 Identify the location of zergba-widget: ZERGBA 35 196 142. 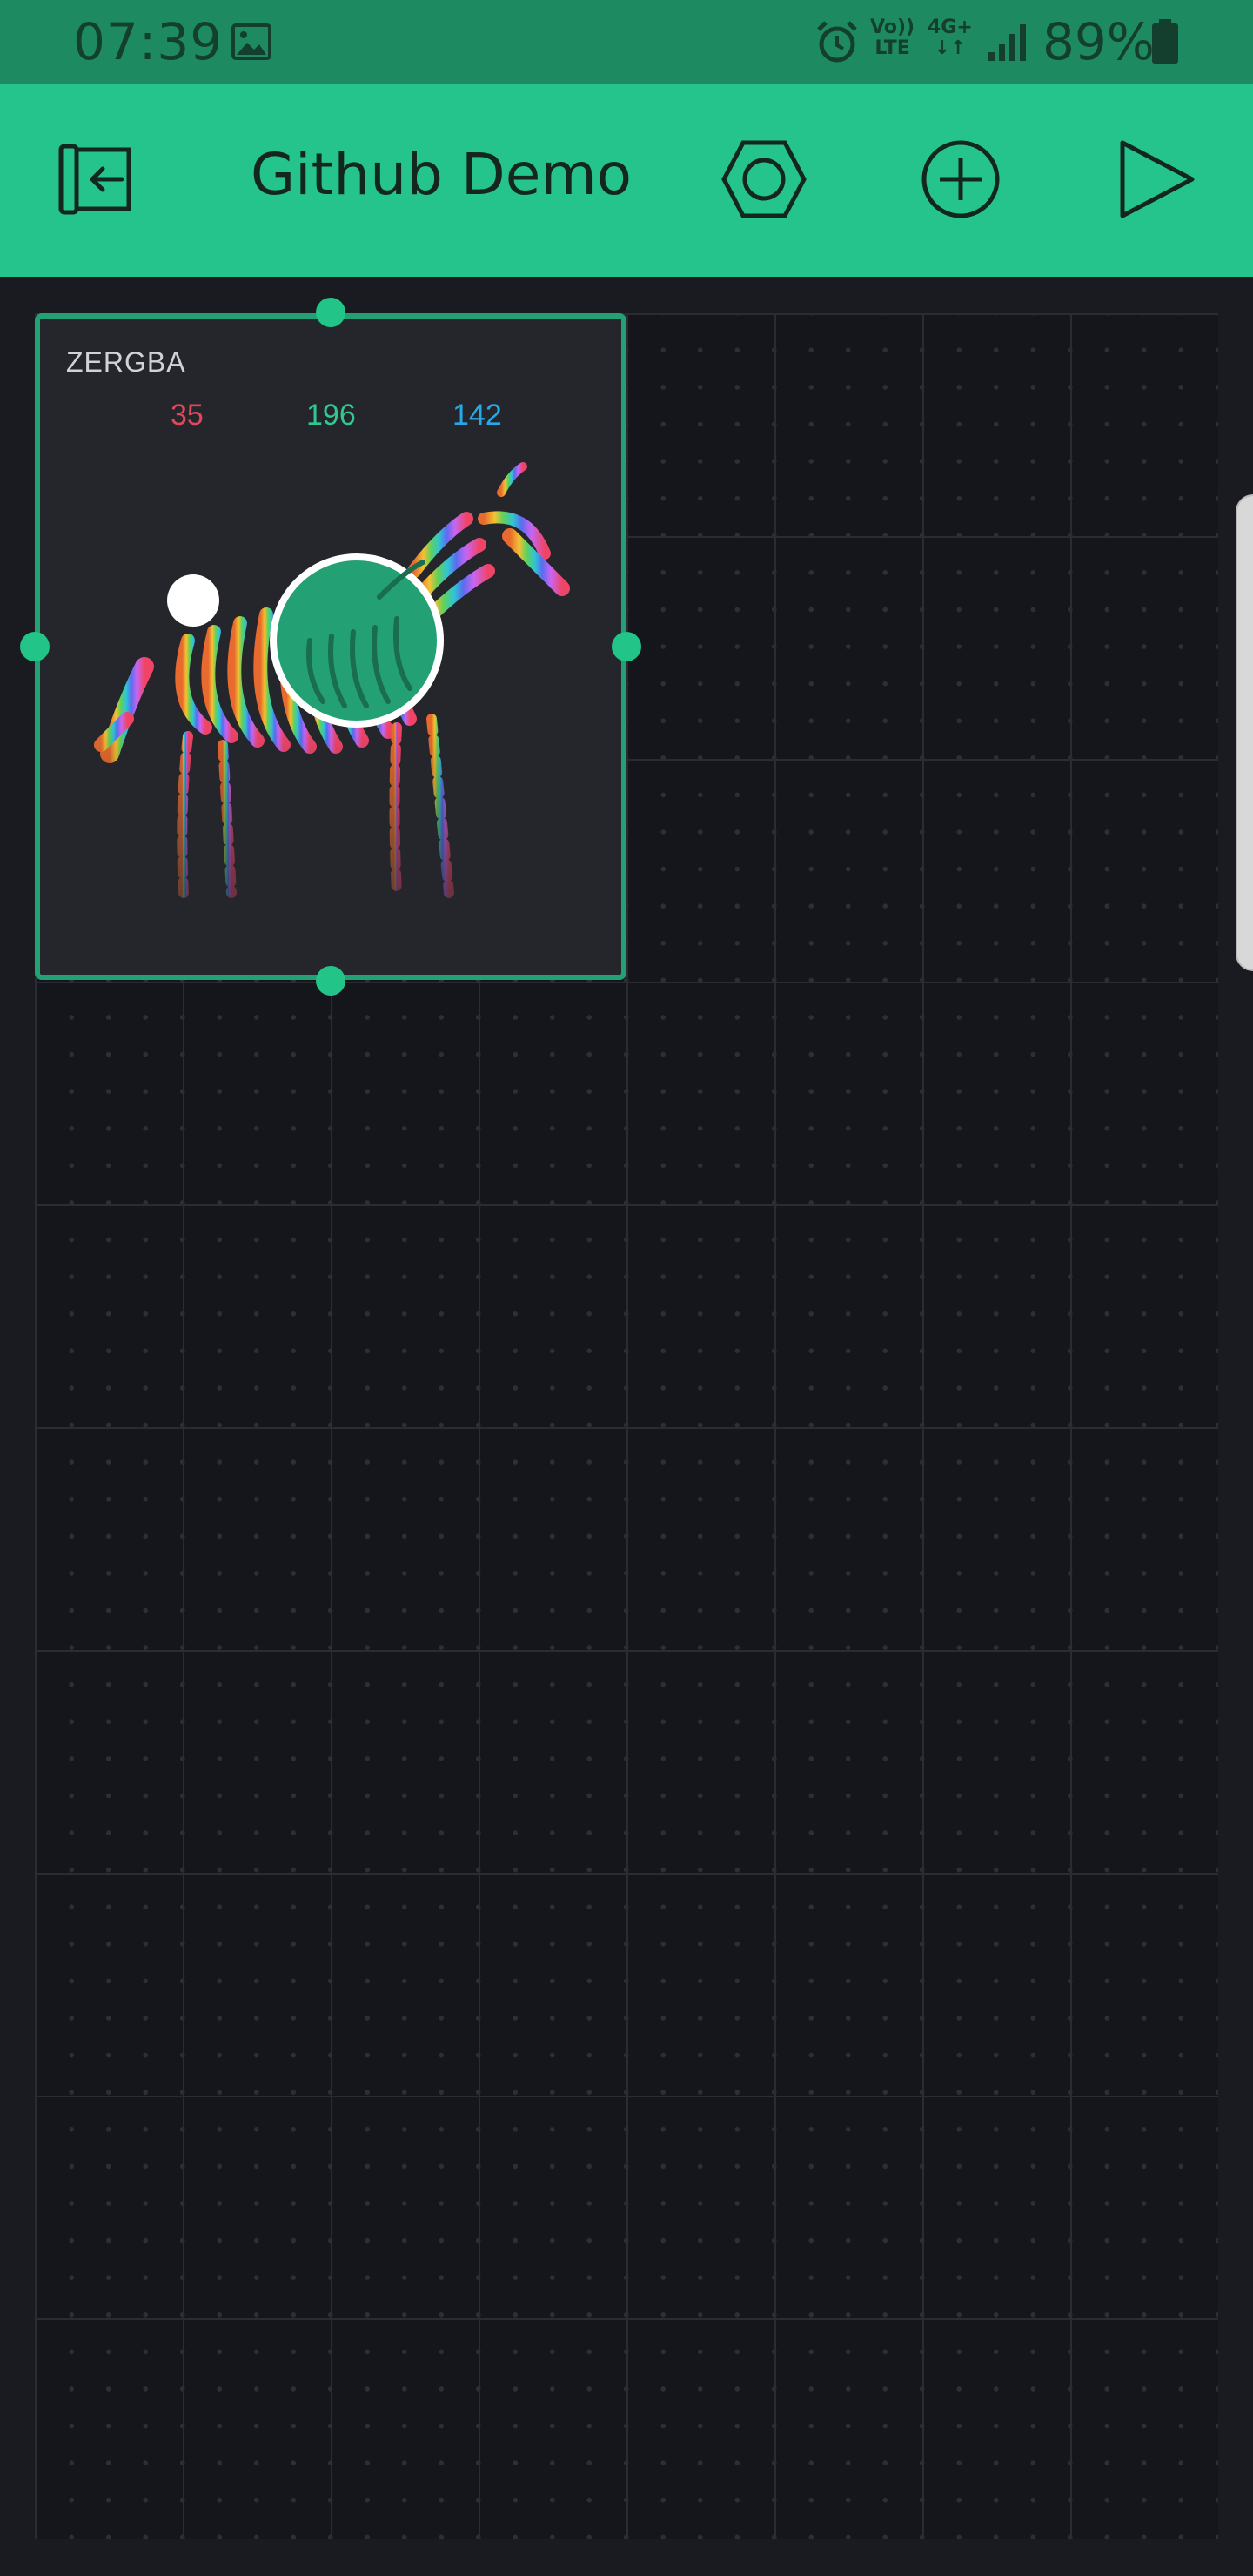
(330, 646).